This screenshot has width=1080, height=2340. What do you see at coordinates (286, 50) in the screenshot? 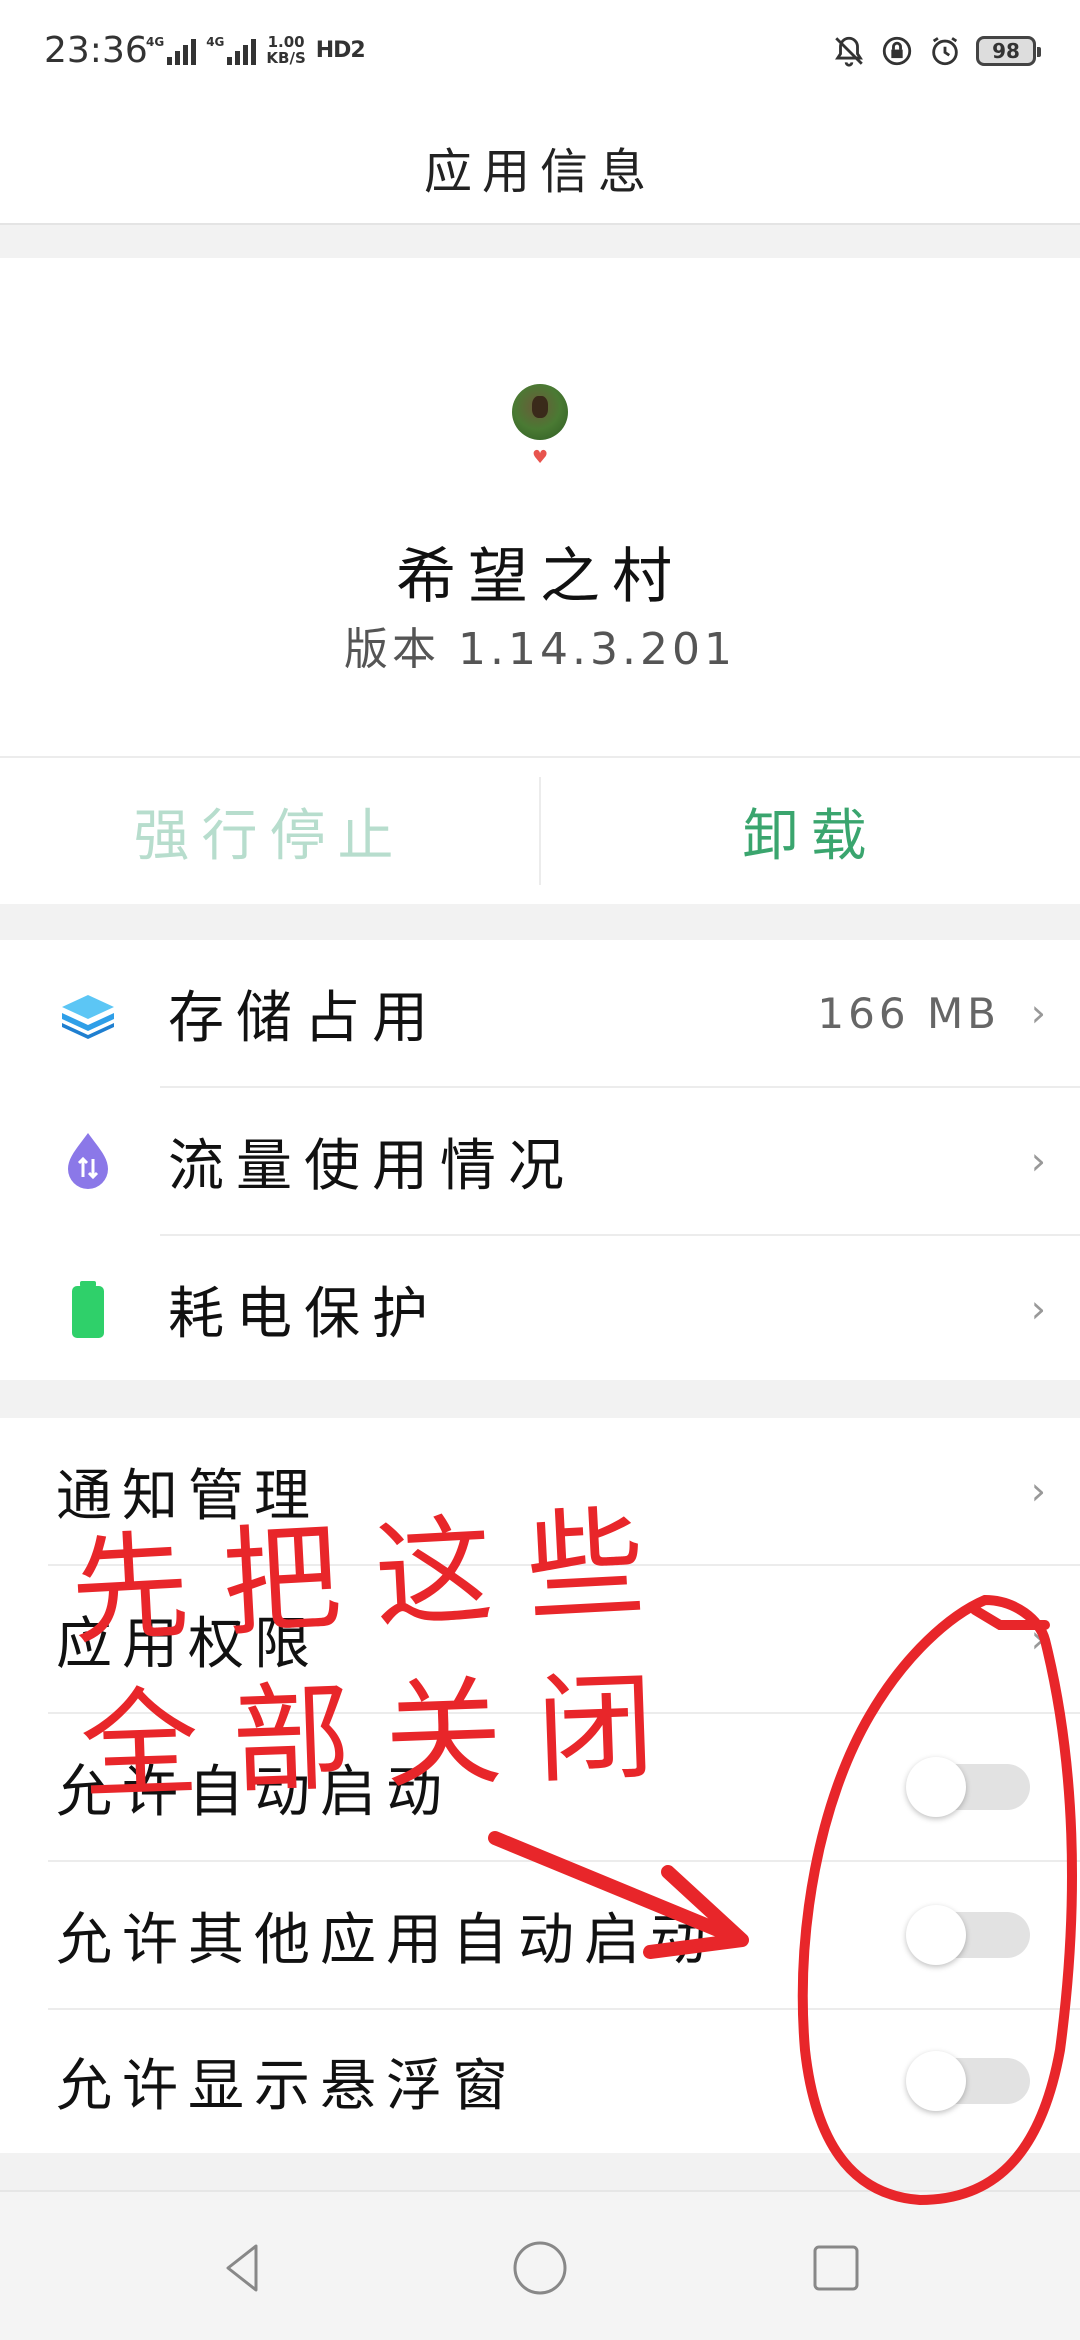
I see `network-speed: 1.00 KB/S` at bounding box center [286, 50].